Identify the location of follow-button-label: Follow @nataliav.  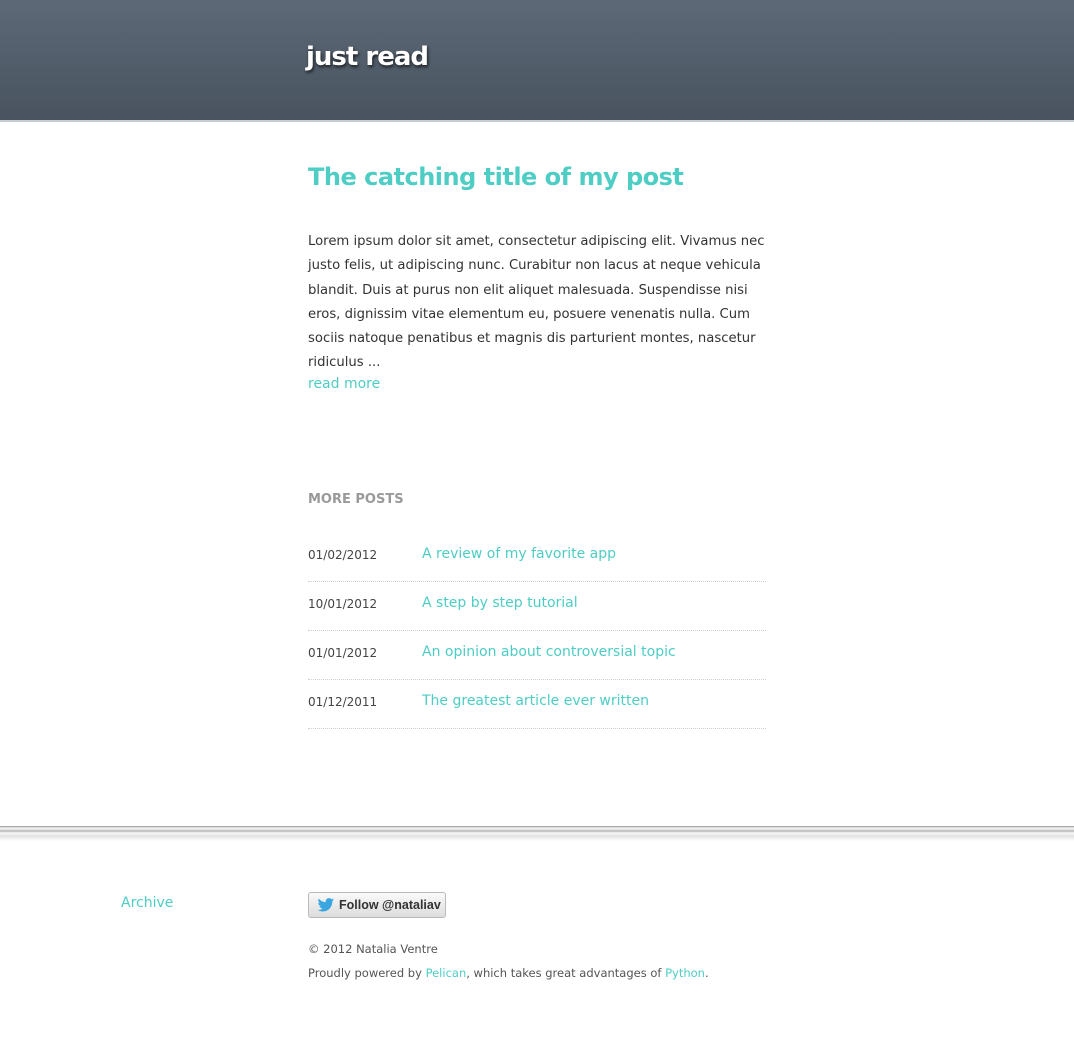
(390, 905).